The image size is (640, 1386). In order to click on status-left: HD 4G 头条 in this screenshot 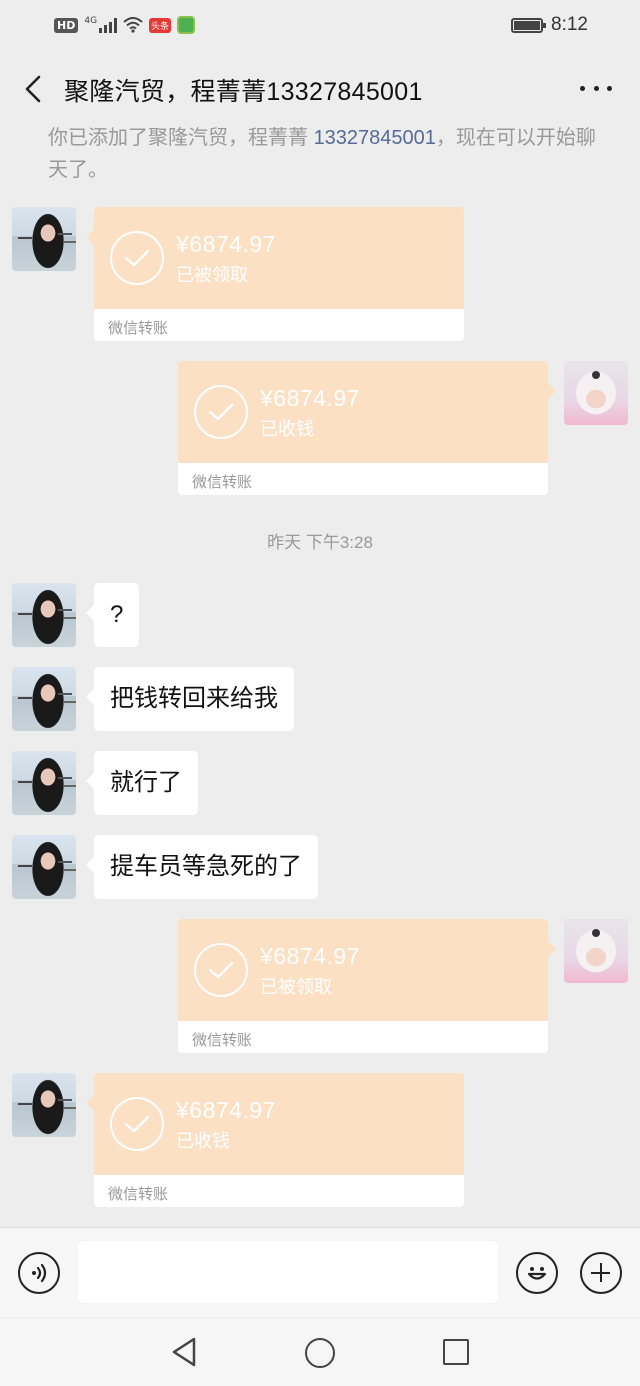, I will do `click(125, 25)`.